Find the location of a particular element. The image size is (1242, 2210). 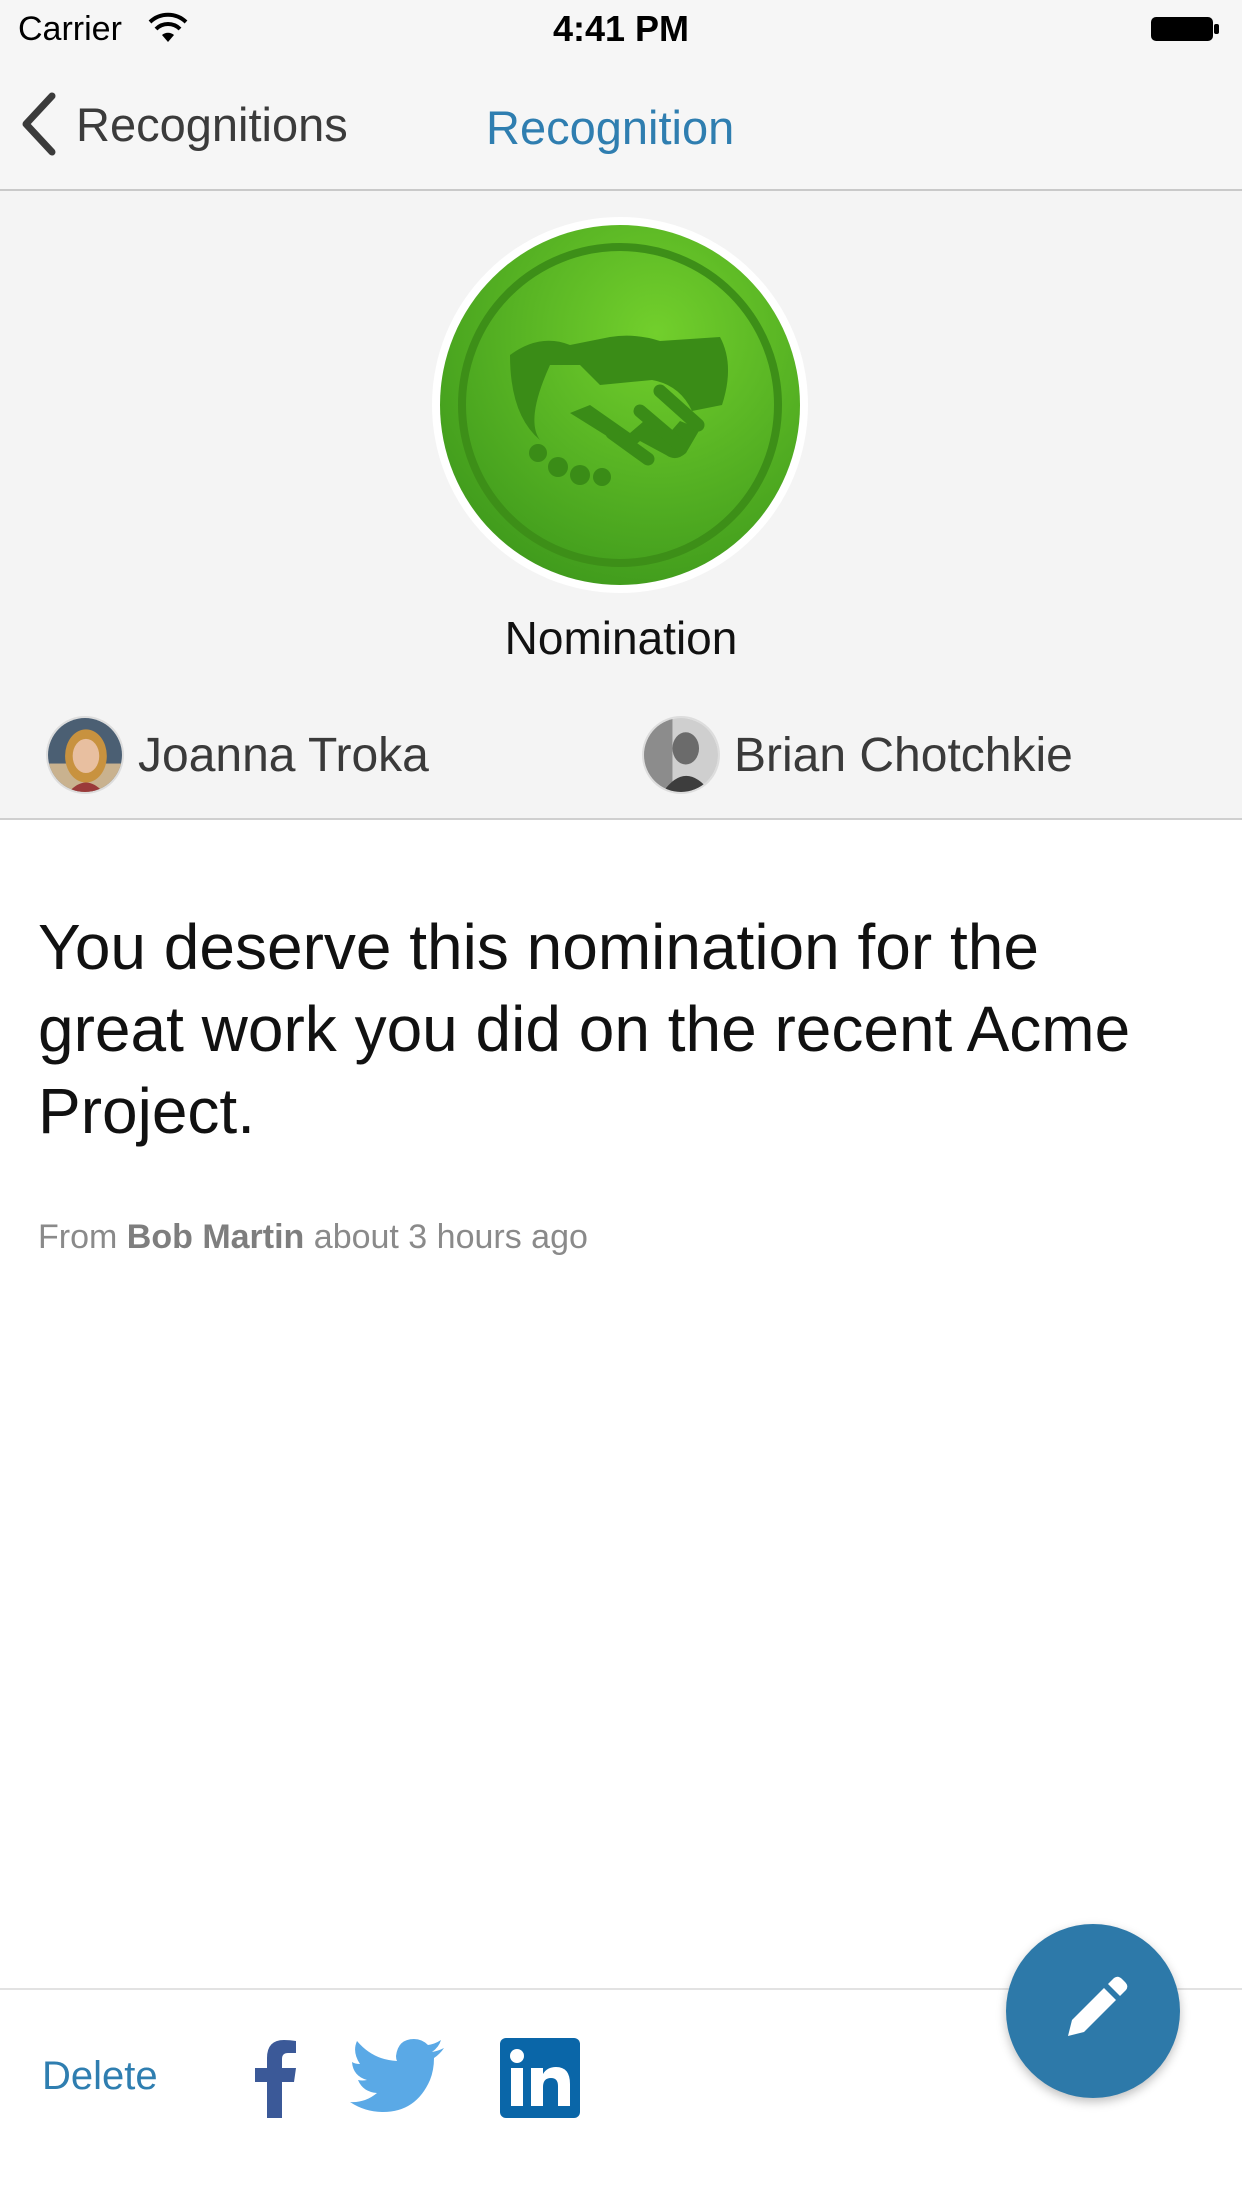

receiver-name: Brian Chotchkie is located at coordinates (903, 755).